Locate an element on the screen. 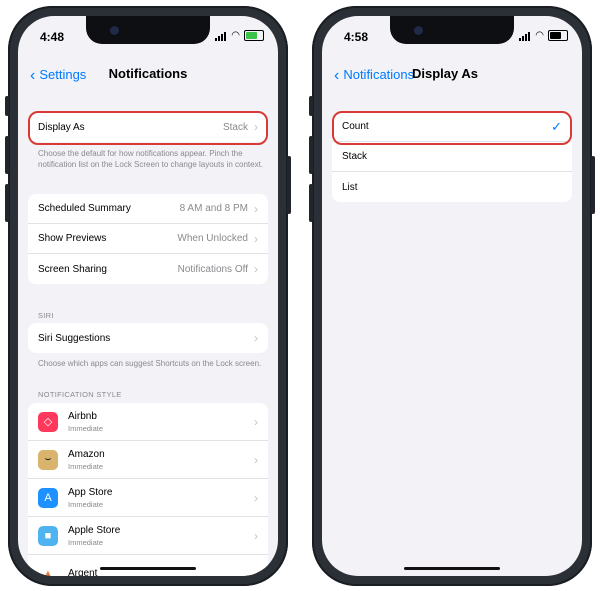 The width and height of the screenshot is (600, 591). siri-suggestions-row: Siri Suggestions › is located at coordinates (148, 338).